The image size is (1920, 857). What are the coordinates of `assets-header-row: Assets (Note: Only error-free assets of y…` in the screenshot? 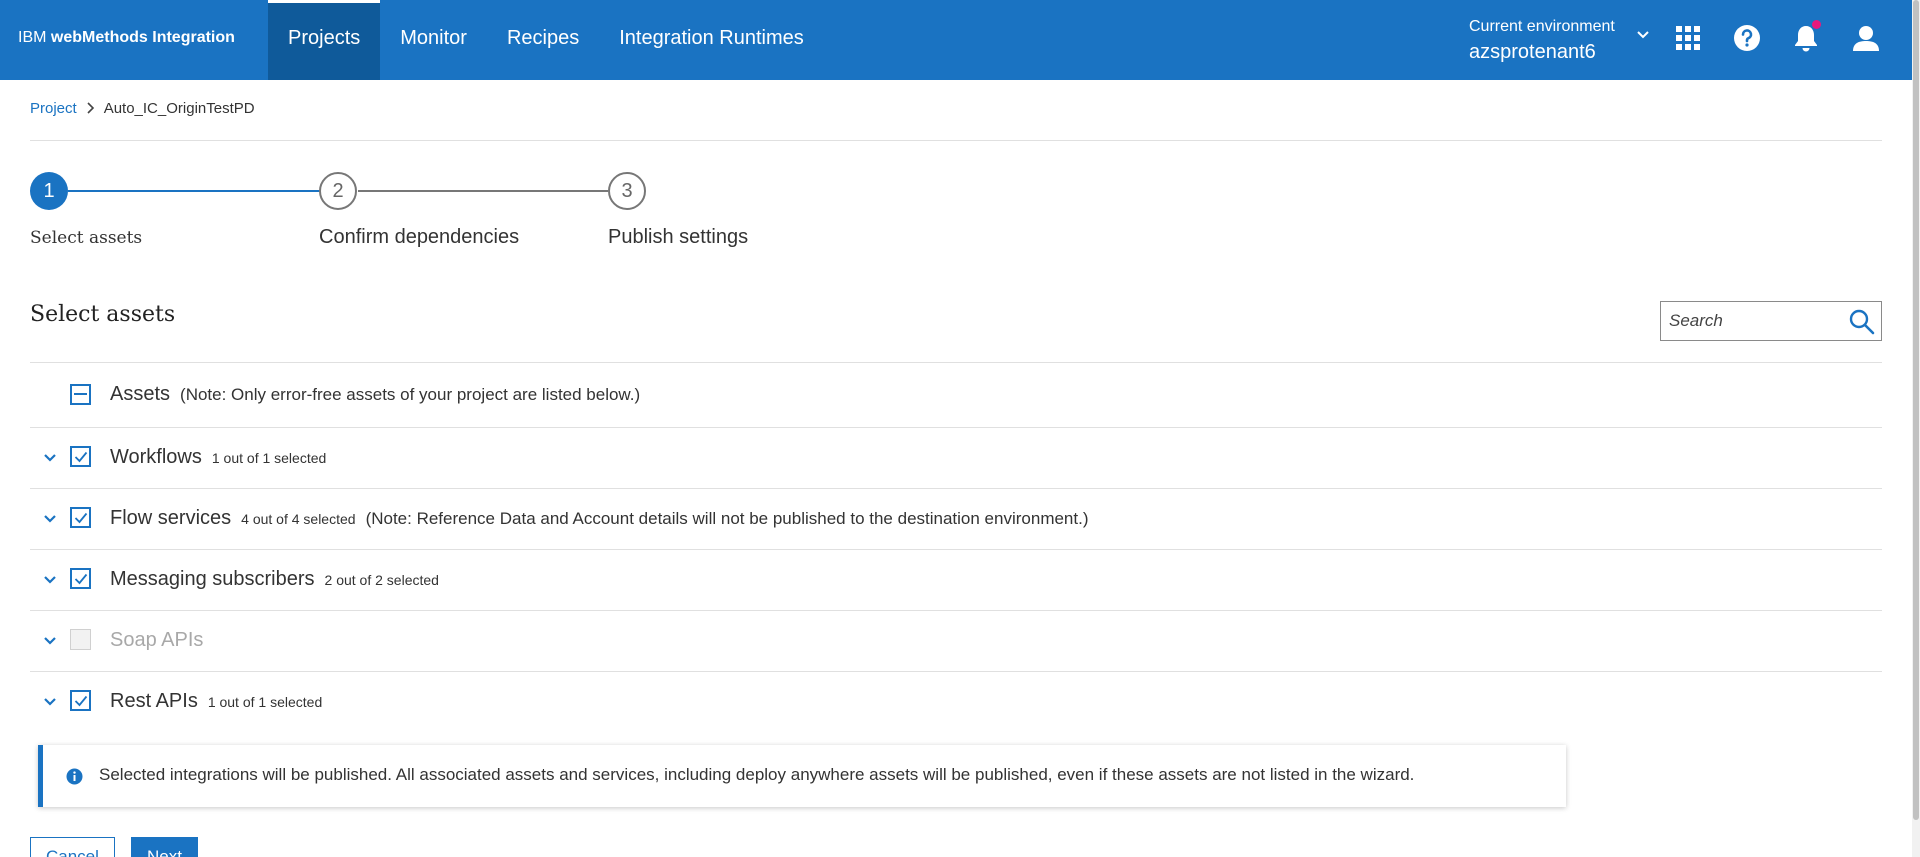 It's located at (956, 394).